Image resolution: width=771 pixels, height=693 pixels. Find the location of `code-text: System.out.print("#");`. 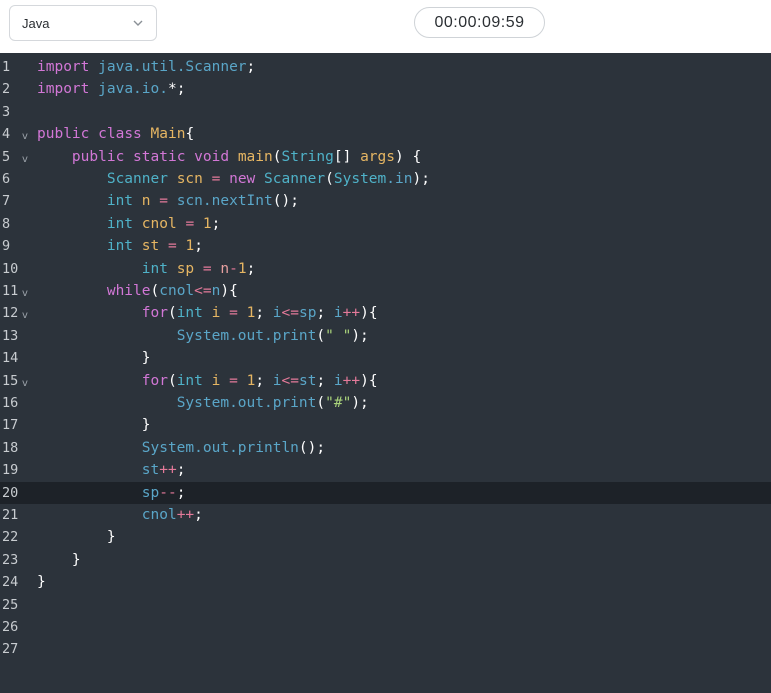

code-text: System.out.print("#"); is located at coordinates (203, 403).